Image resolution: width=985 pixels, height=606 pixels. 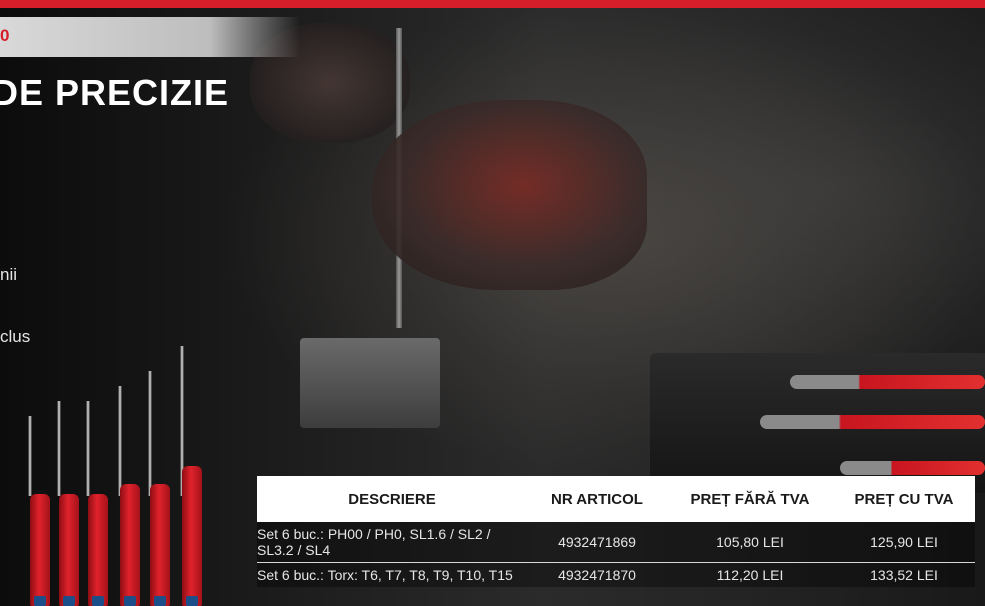 What do you see at coordinates (5, 35) in the screenshot?
I see `banner-code: 0` at bounding box center [5, 35].